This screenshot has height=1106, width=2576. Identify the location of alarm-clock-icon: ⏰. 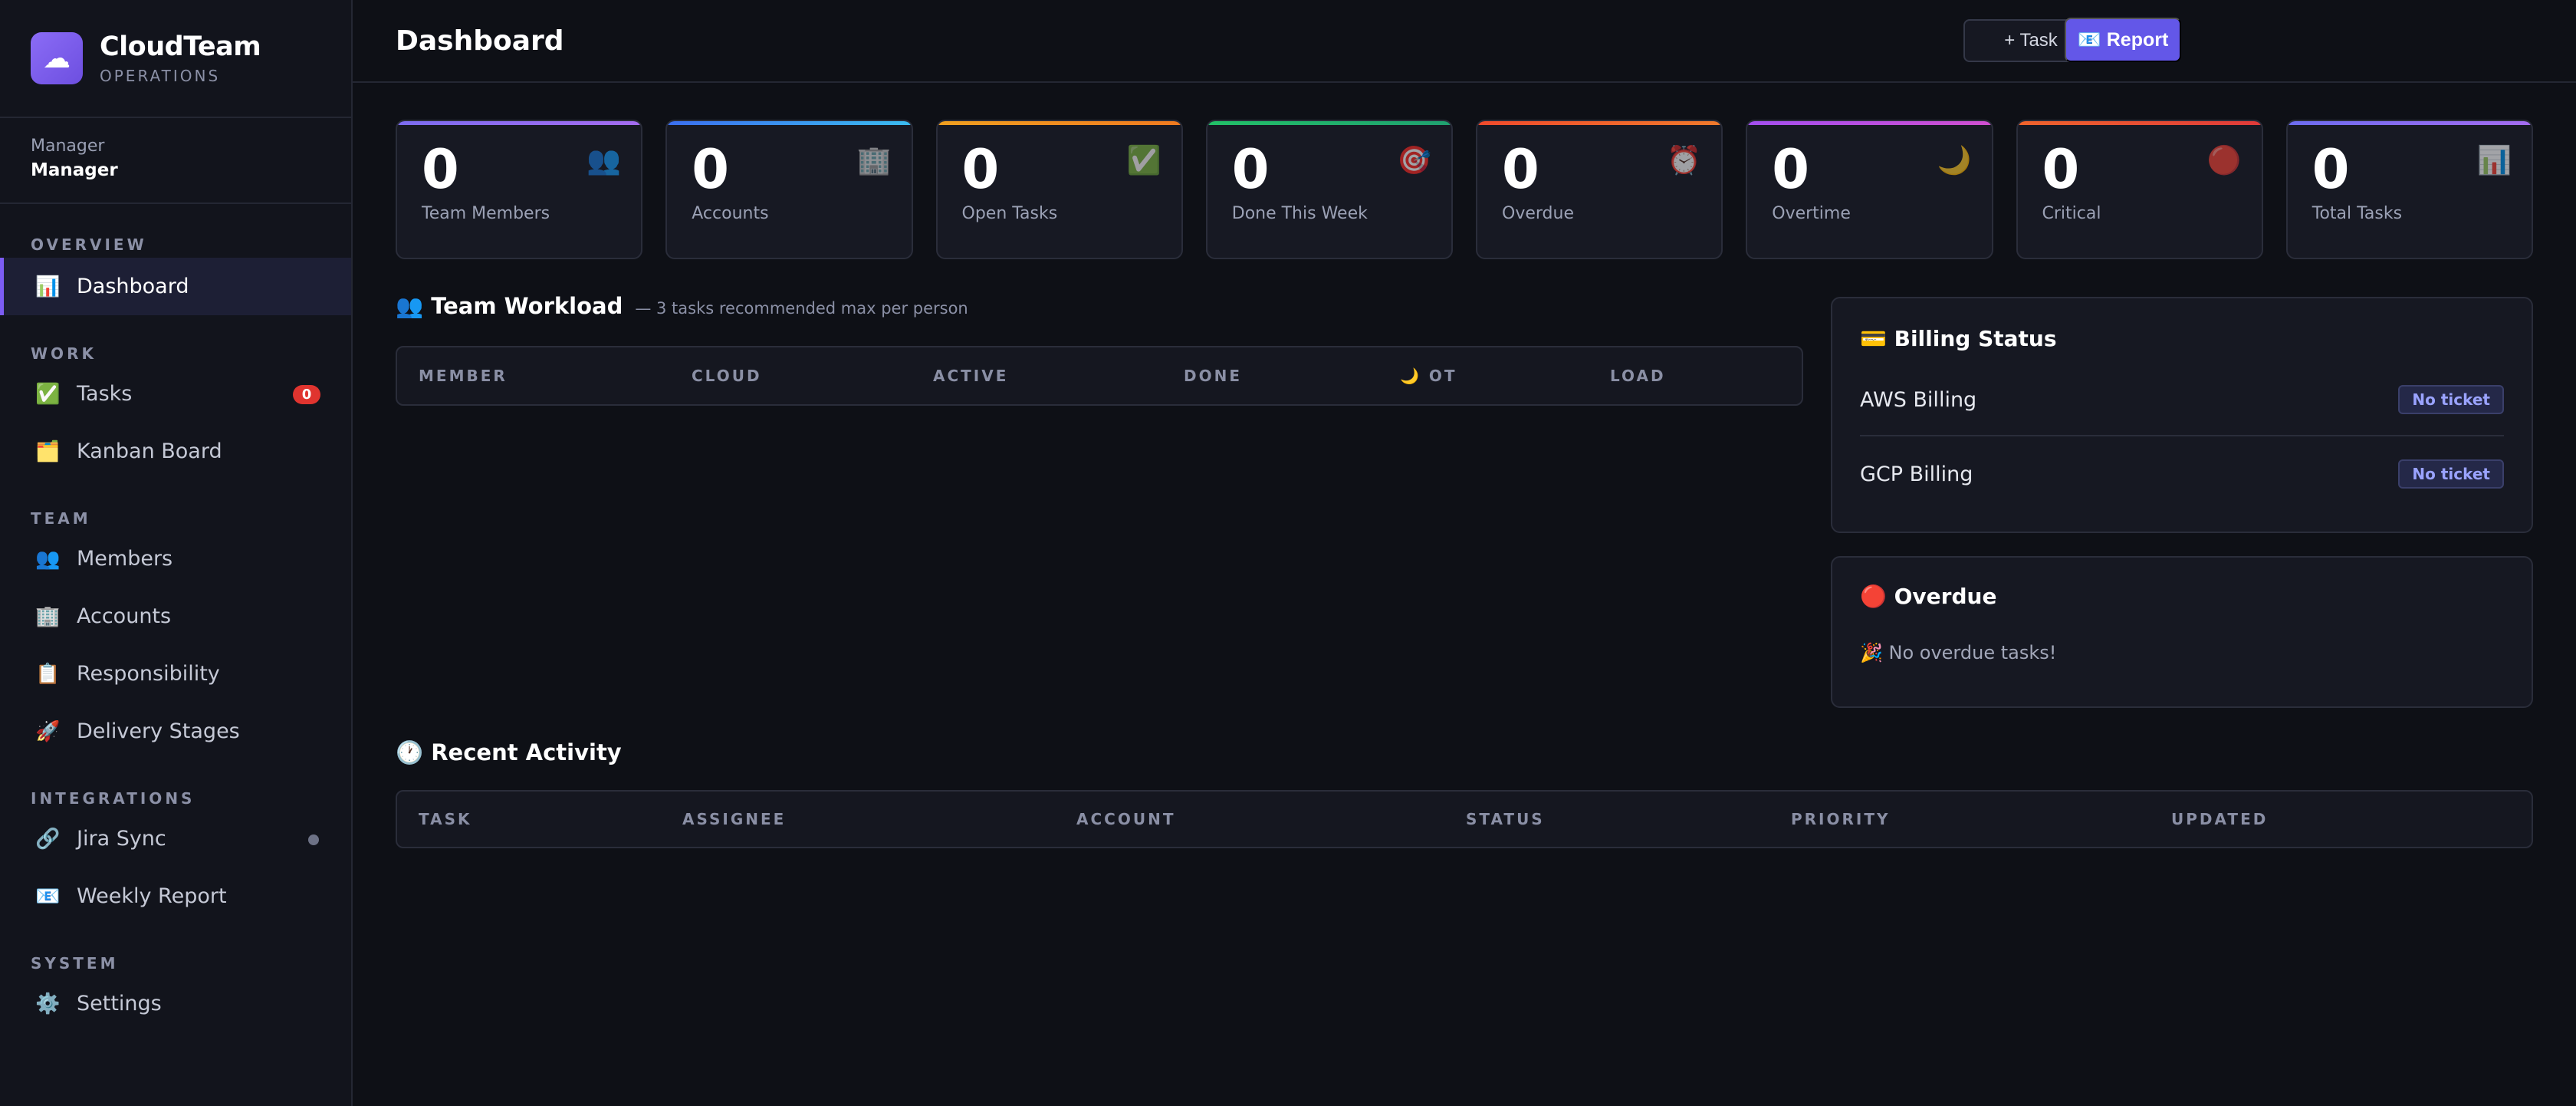
(1685, 160).